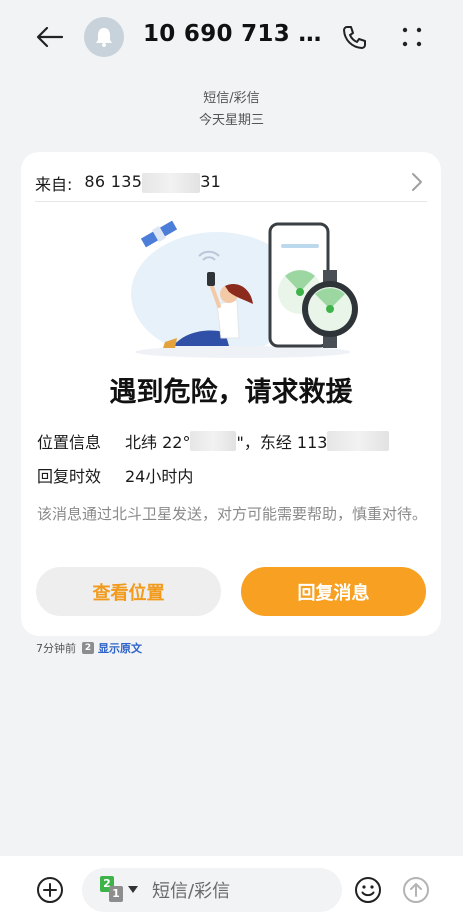  I want to click on emoji-icon, so click(368, 890).